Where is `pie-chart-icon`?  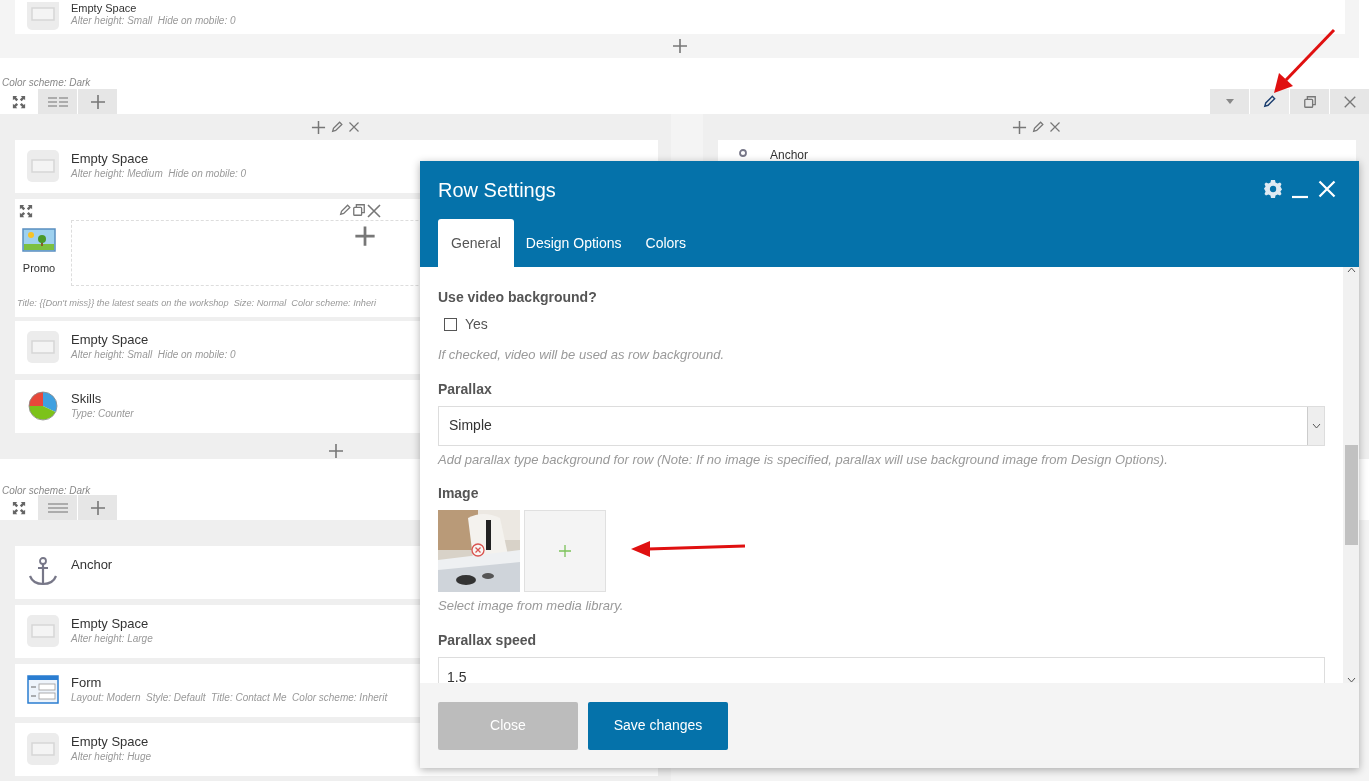
pie-chart-icon is located at coordinates (43, 406).